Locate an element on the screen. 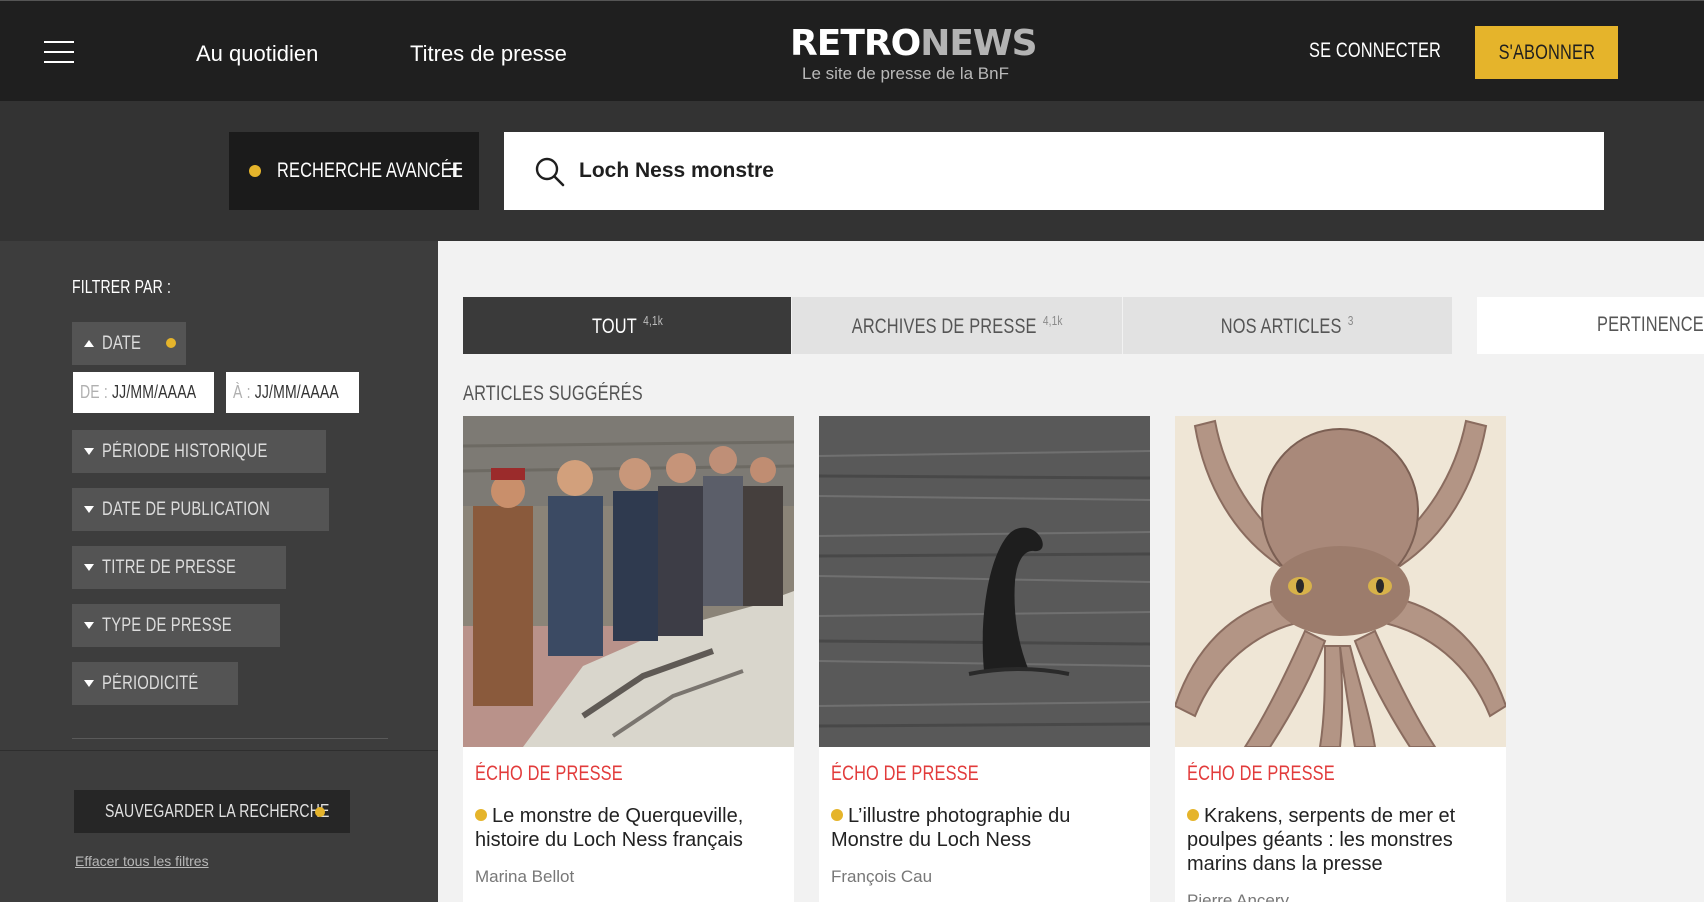 Image resolution: width=1704 pixels, height=902 pixels. date-from-input: DE : JJ/MM/AAAA is located at coordinates (143, 392).